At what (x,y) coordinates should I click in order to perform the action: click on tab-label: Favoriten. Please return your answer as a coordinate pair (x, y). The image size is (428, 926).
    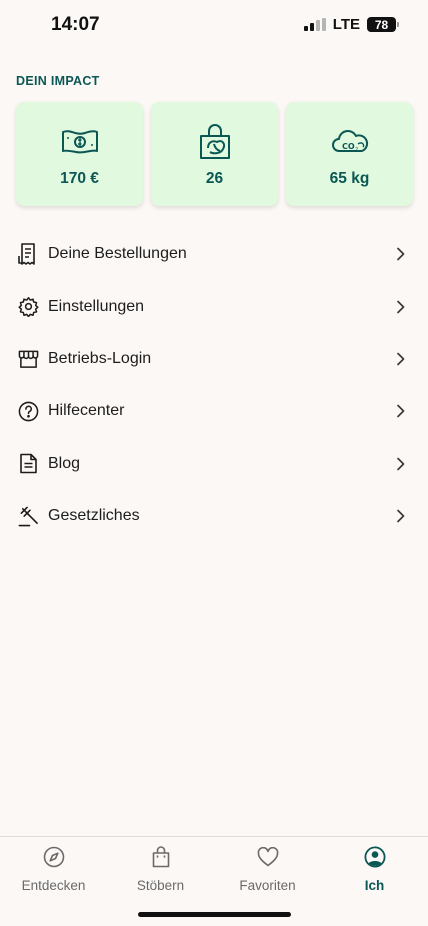
    Looking at the image, I should click on (267, 885).